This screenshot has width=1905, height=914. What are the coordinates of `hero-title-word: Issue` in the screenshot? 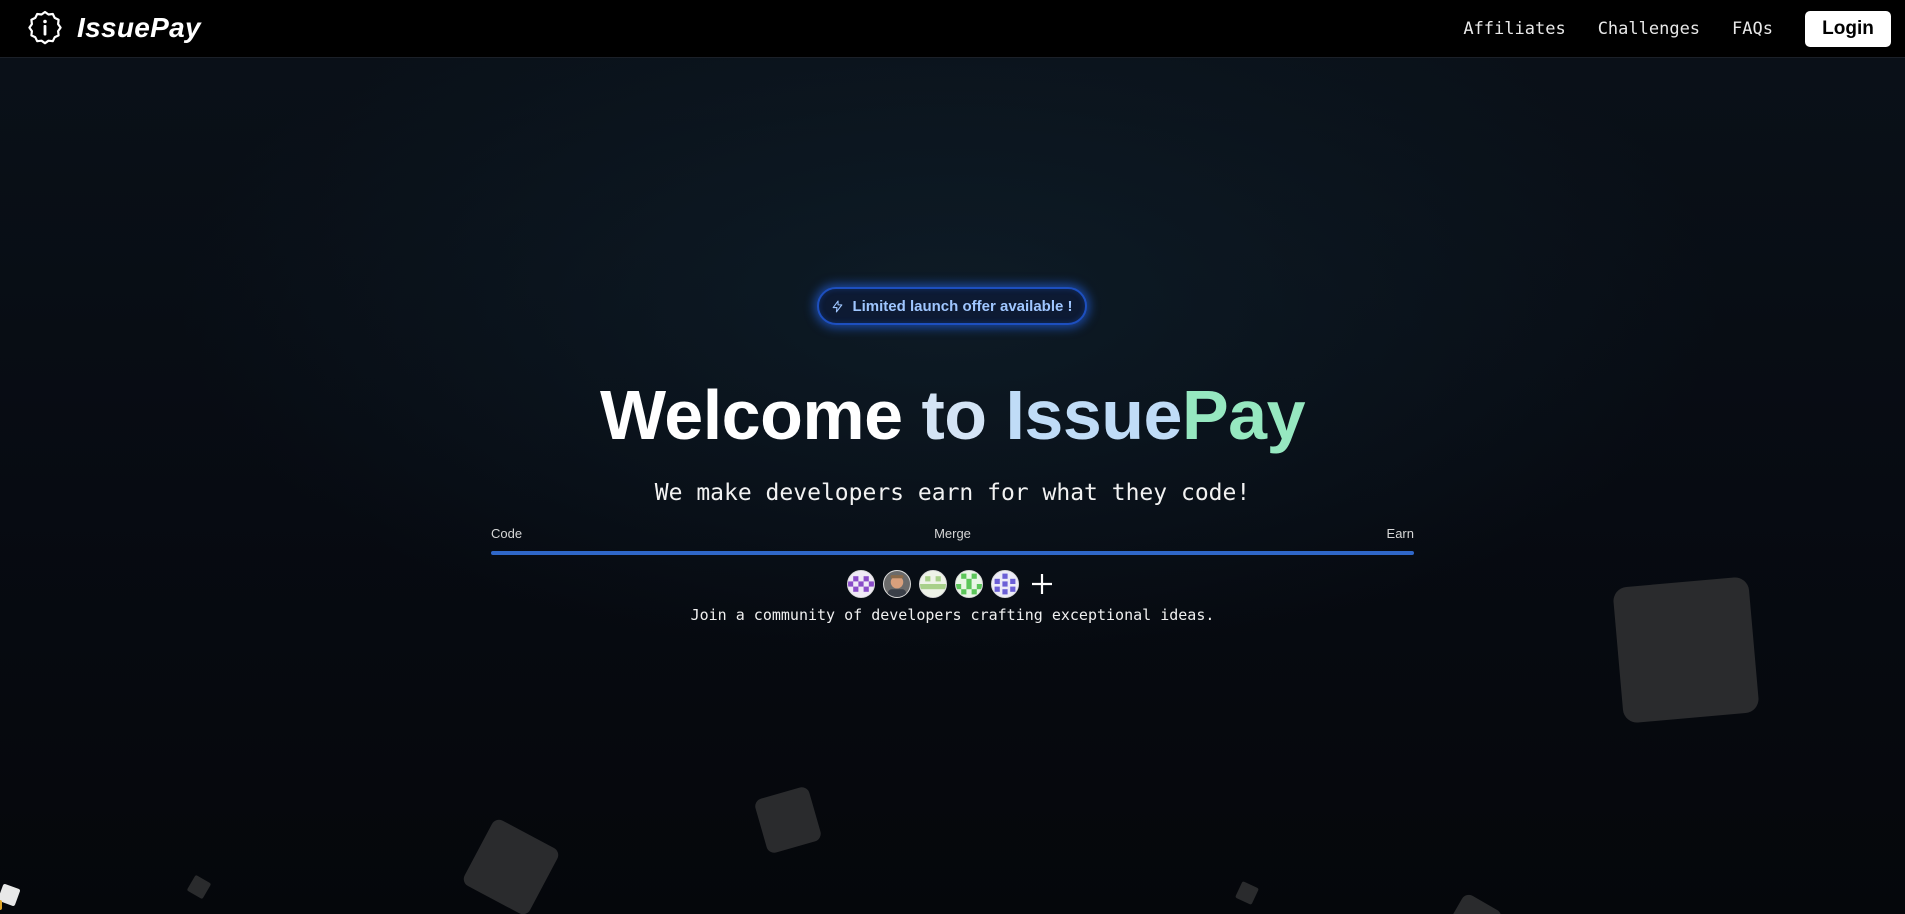 It's located at (1093, 415).